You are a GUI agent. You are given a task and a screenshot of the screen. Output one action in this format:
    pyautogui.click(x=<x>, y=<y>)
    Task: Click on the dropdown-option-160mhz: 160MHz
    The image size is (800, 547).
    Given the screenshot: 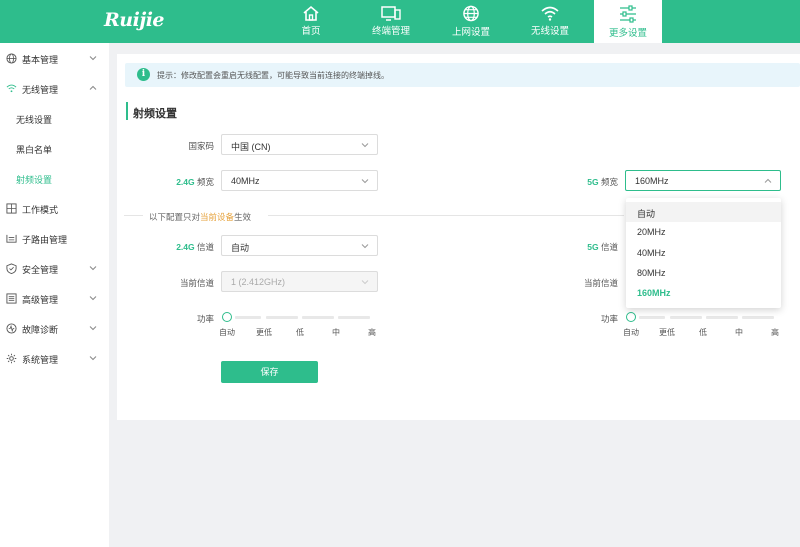 What is the action you would take?
    pyautogui.click(x=703, y=293)
    